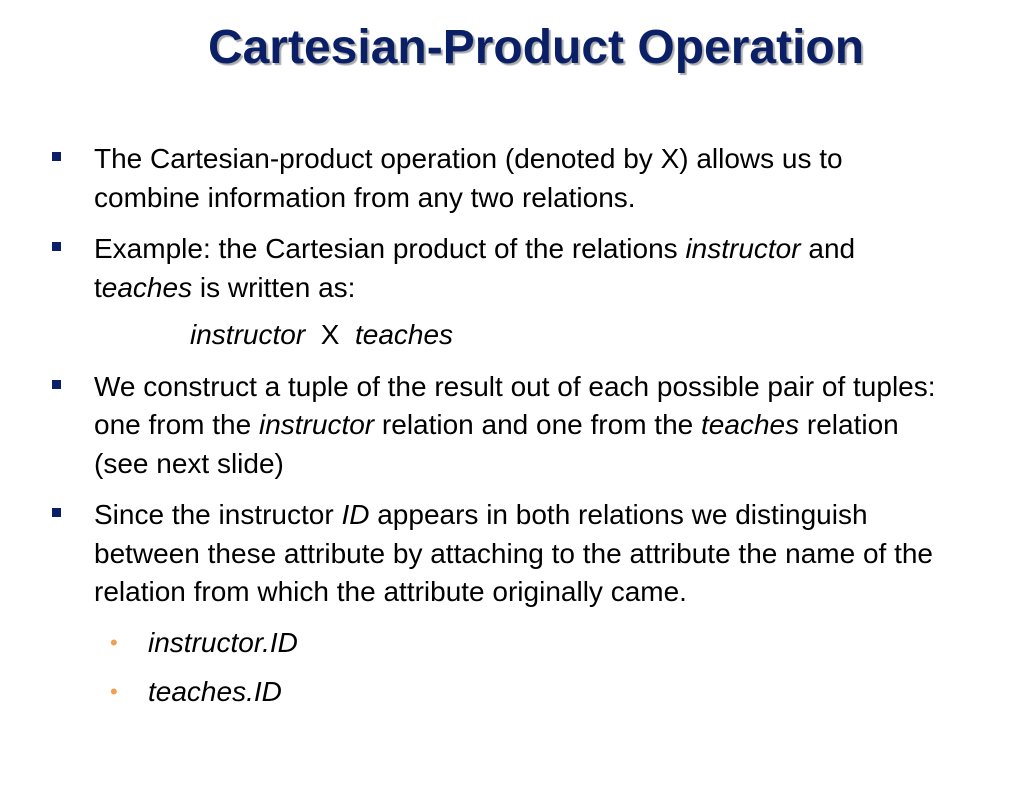 Image resolution: width=1029 pixels, height=811 pixels. Describe the element at coordinates (215, 691) in the screenshot. I see `sub-bullet-text: teaches.ID` at that location.